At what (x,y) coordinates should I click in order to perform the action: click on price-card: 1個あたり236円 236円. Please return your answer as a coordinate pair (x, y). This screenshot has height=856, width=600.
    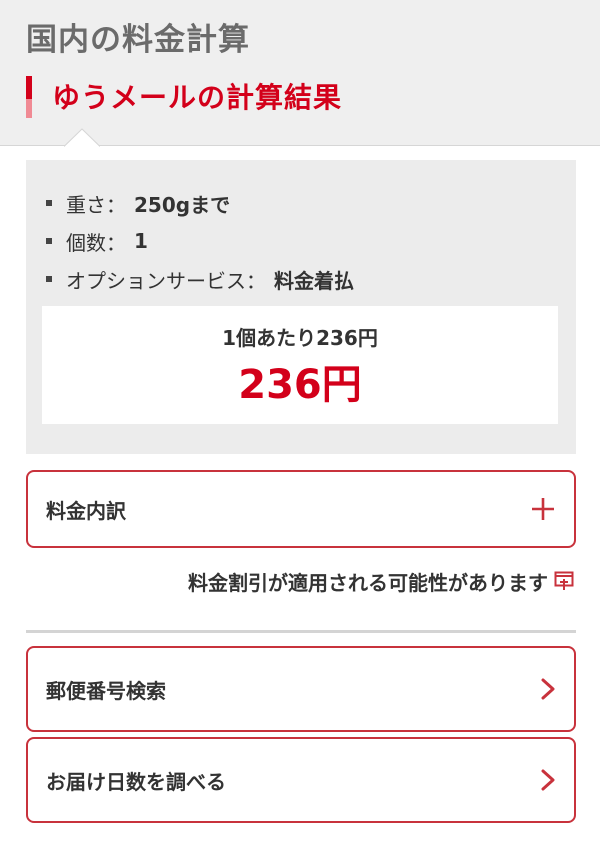
    Looking at the image, I should click on (300, 365).